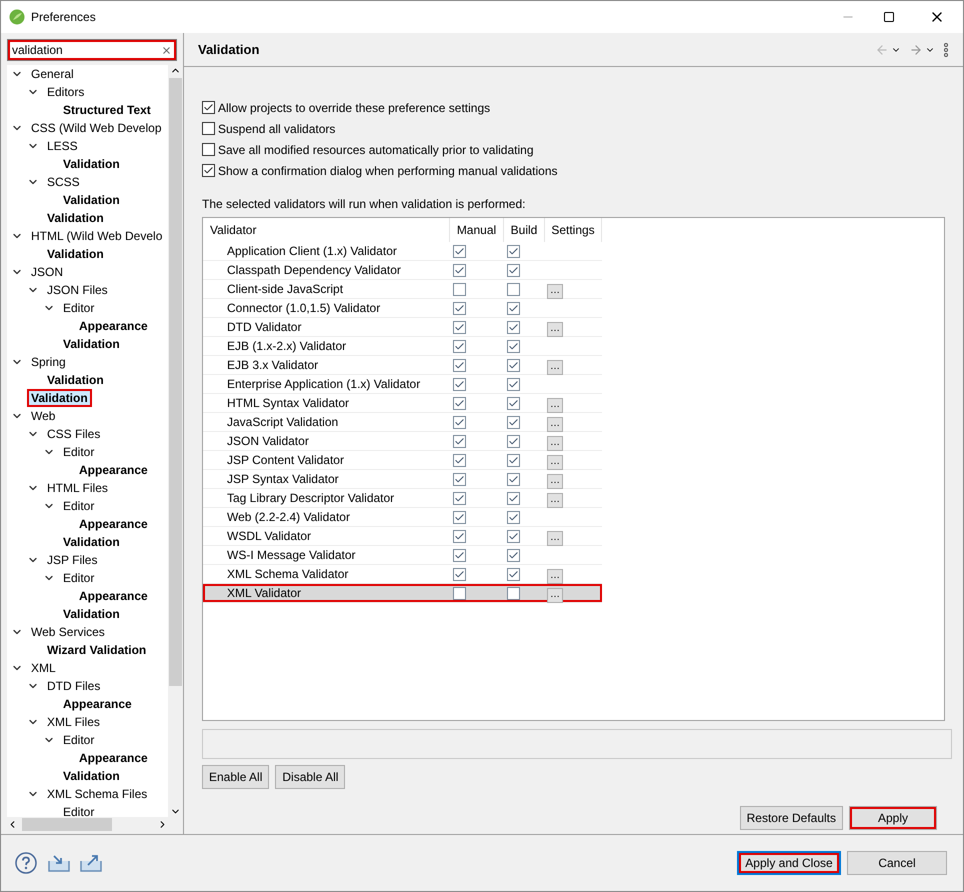 Image resolution: width=964 pixels, height=892 pixels. Describe the element at coordinates (524, 230) in the screenshot. I see `column-header: Build` at that location.